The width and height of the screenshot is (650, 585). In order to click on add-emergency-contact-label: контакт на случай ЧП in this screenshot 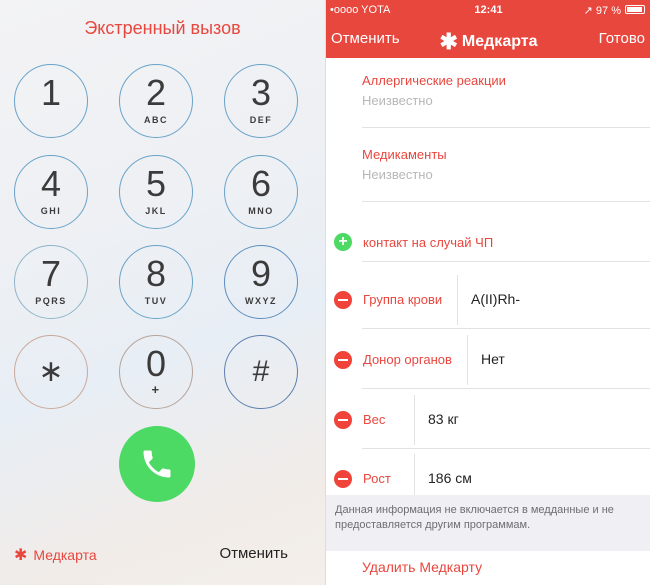, I will do `click(428, 242)`.